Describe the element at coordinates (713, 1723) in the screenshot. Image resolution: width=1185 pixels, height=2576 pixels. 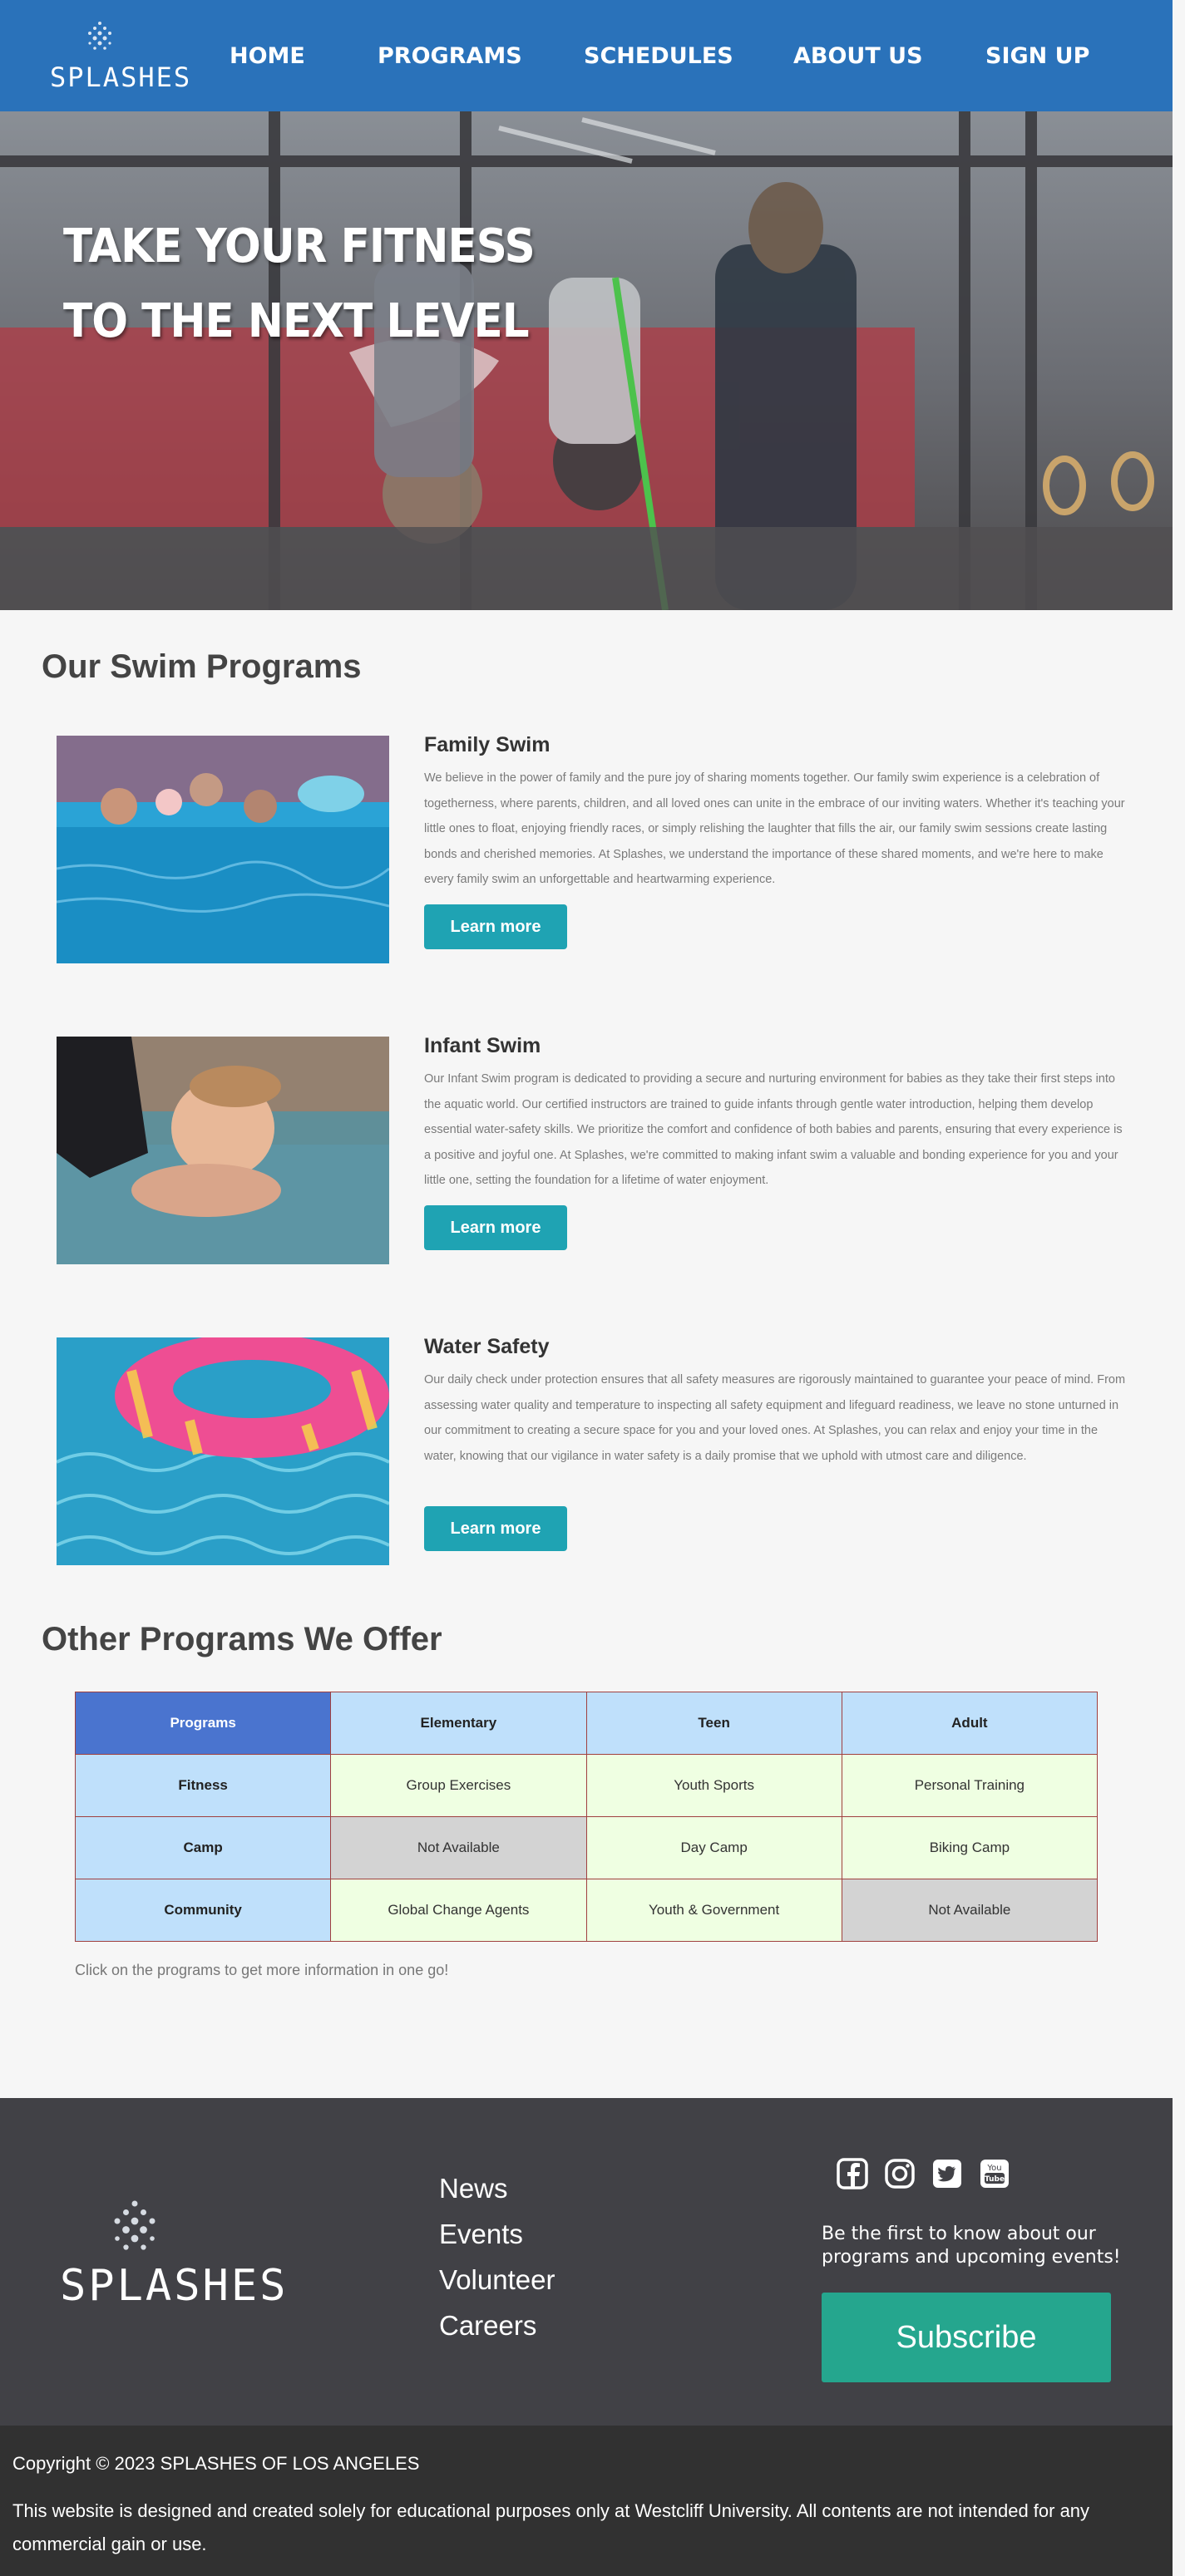
I see `table-header: Teen` at that location.